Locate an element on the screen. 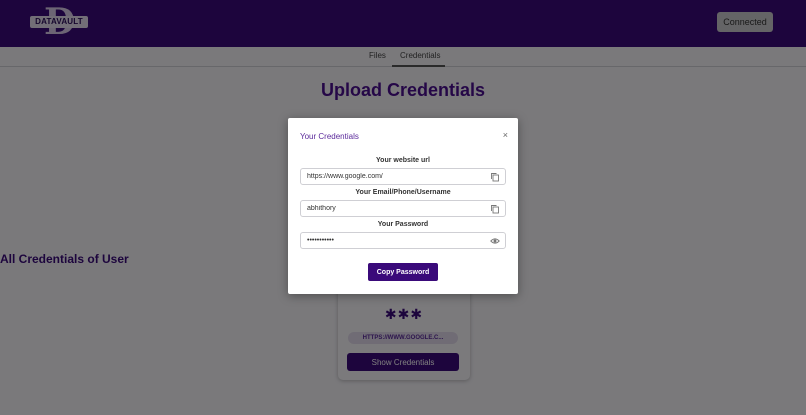 This screenshot has height=415, width=806. password-input is located at coordinates (395, 240).